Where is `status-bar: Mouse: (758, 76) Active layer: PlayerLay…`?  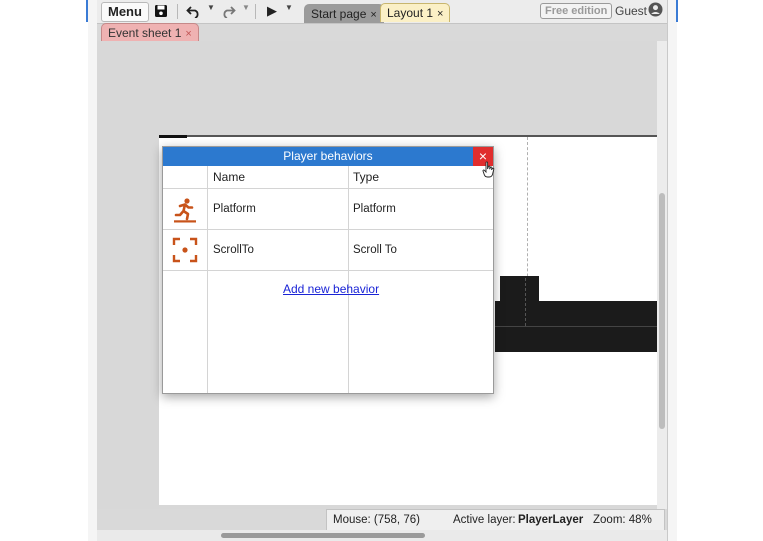
status-bar: Mouse: (758, 76) Active layer: PlayerLay… is located at coordinates (495, 520).